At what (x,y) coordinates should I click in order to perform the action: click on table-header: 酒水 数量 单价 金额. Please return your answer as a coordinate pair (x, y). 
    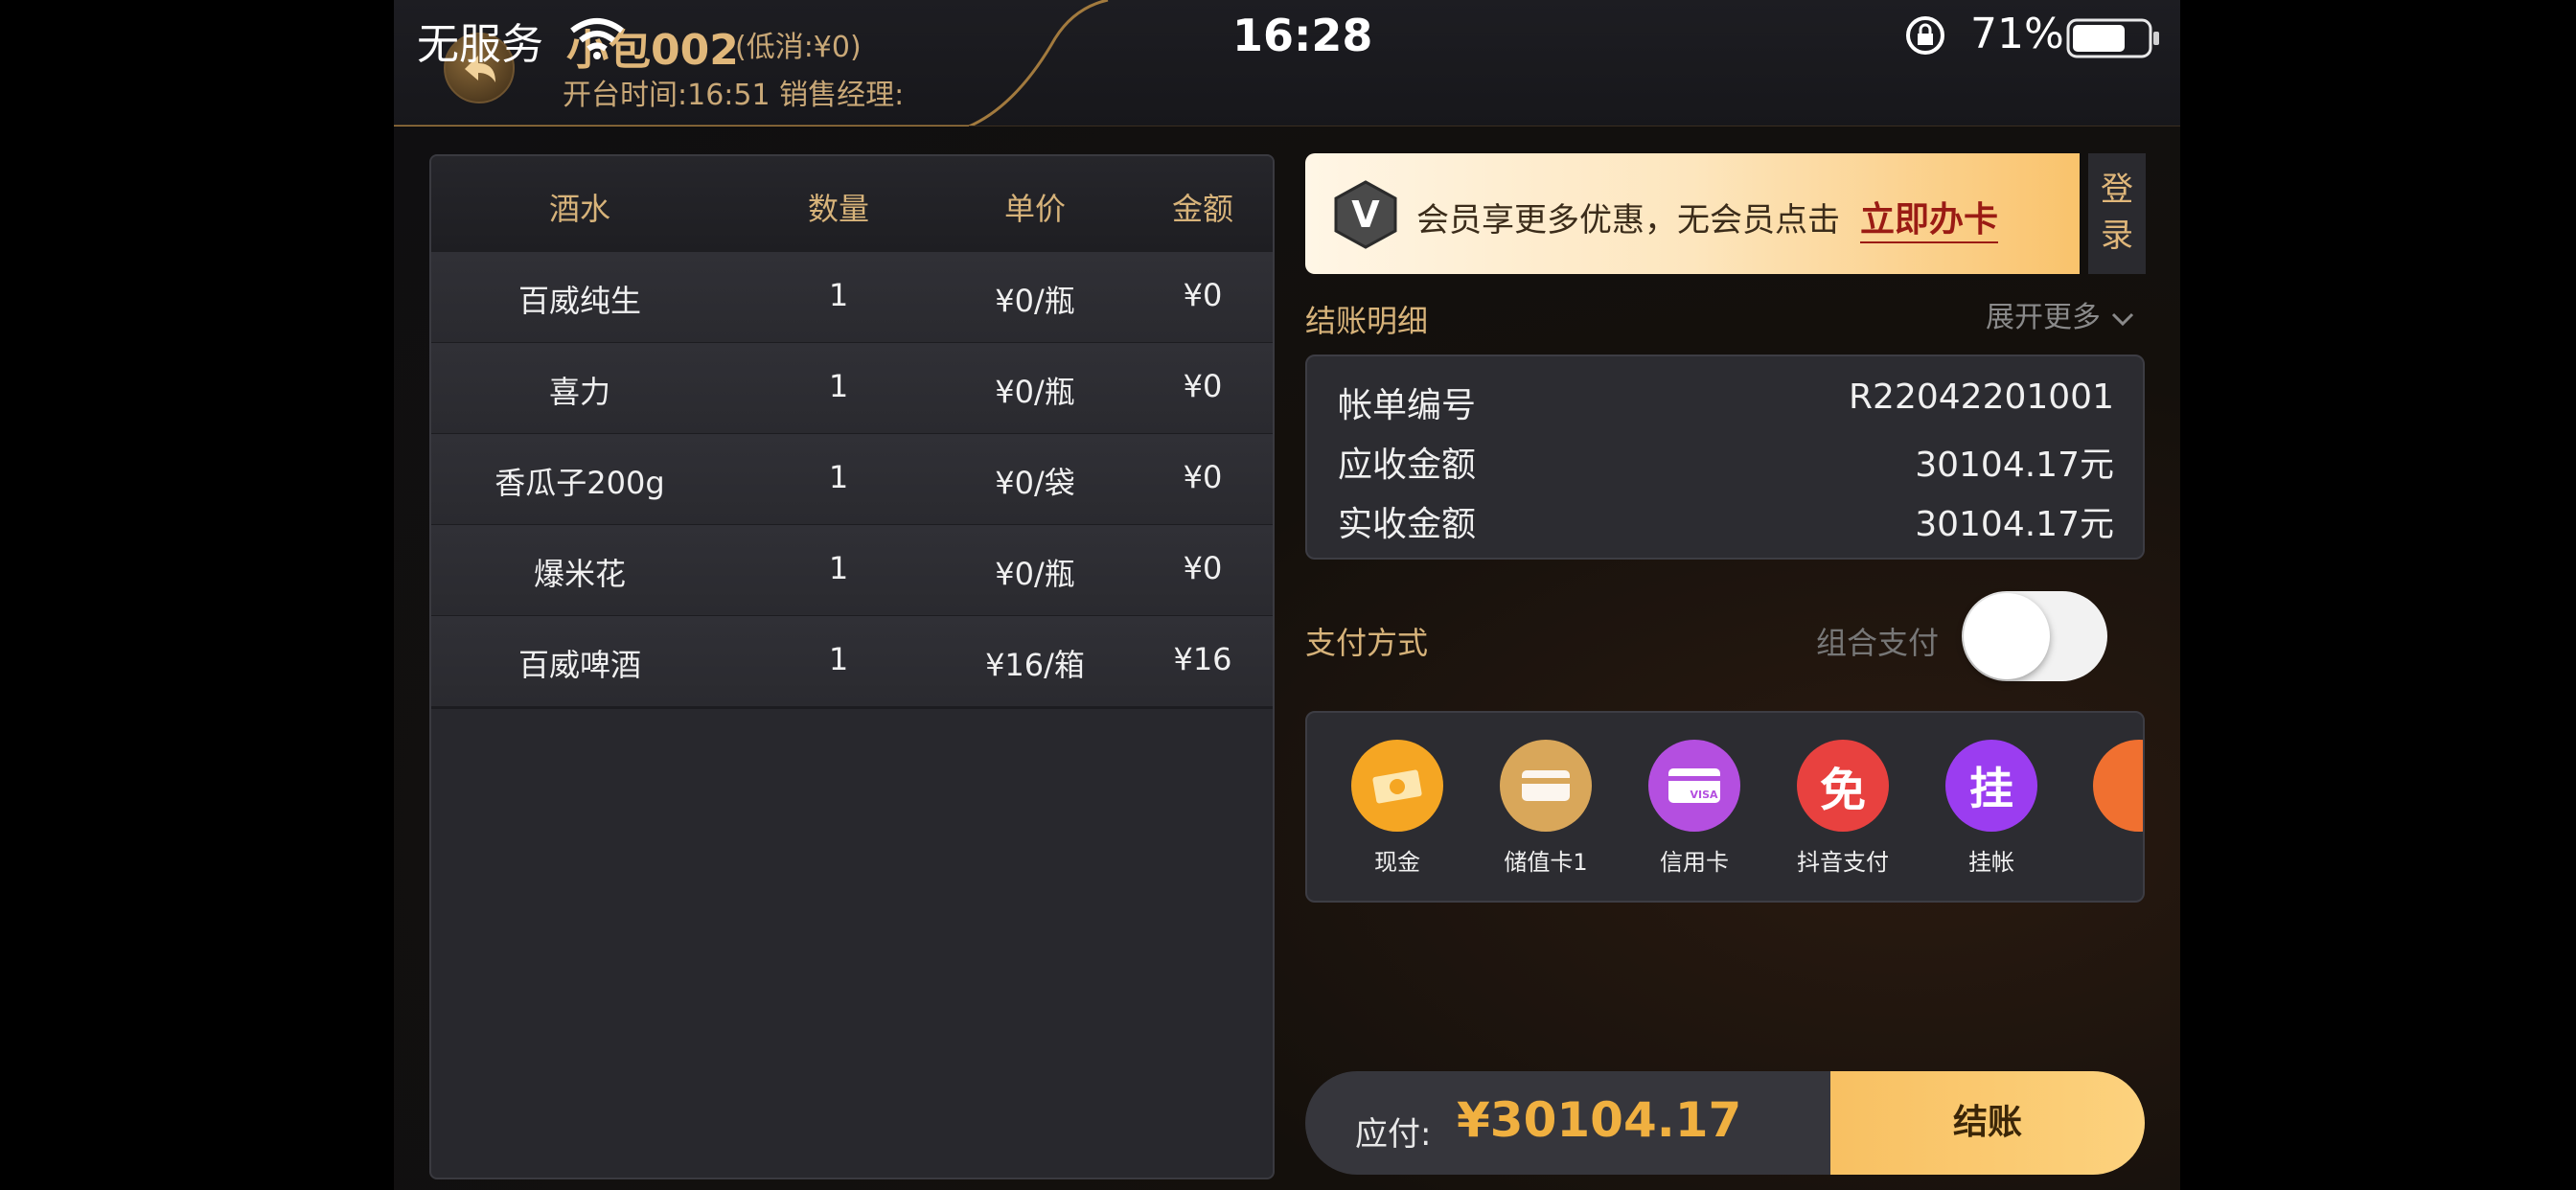
    Looking at the image, I should click on (852, 204).